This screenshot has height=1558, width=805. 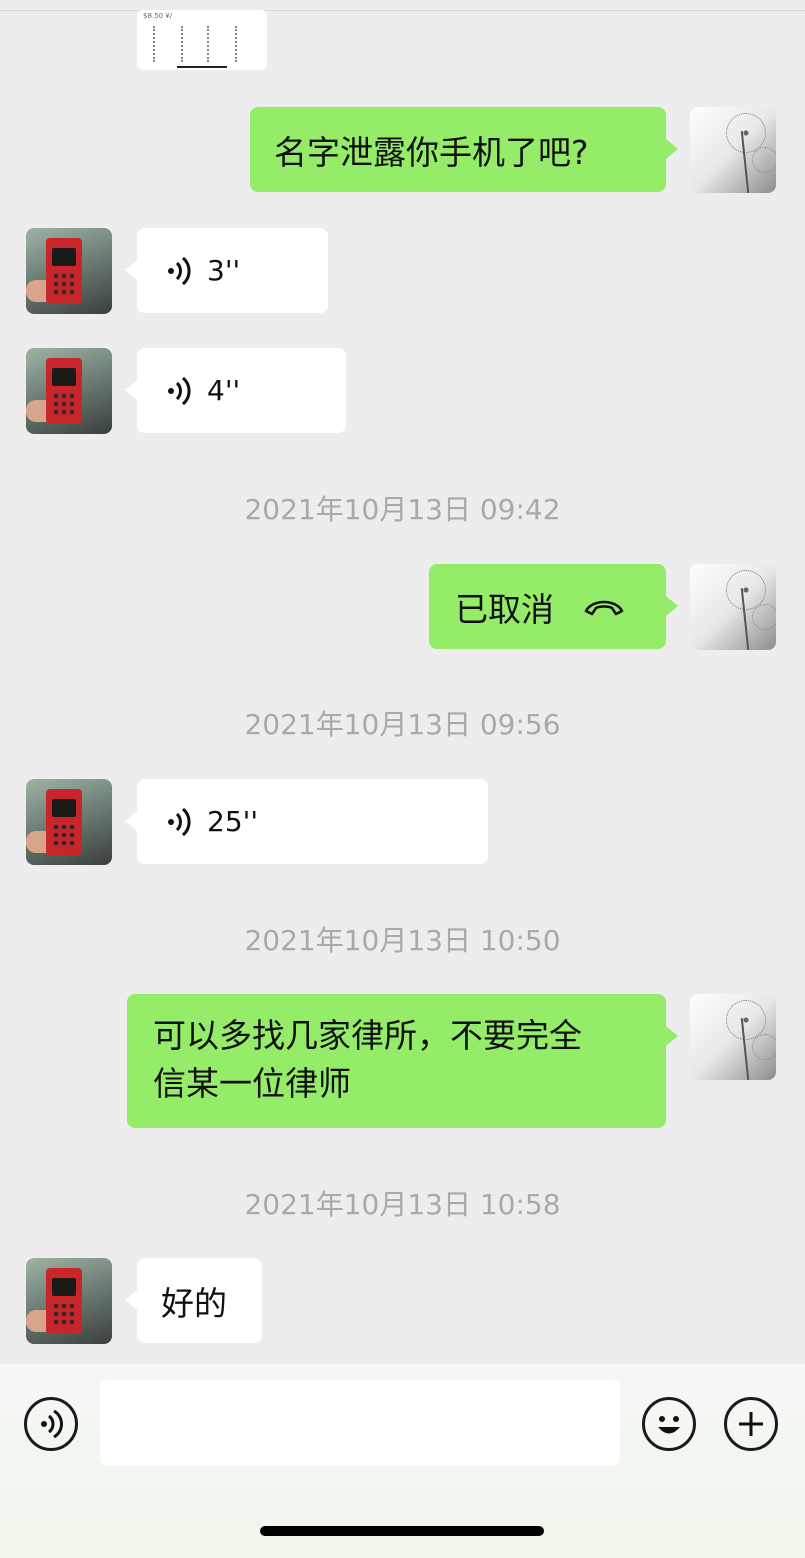 What do you see at coordinates (504, 609) in the screenshot?
I see `call-status-text: 已取消` at bounding box center [504, 609].